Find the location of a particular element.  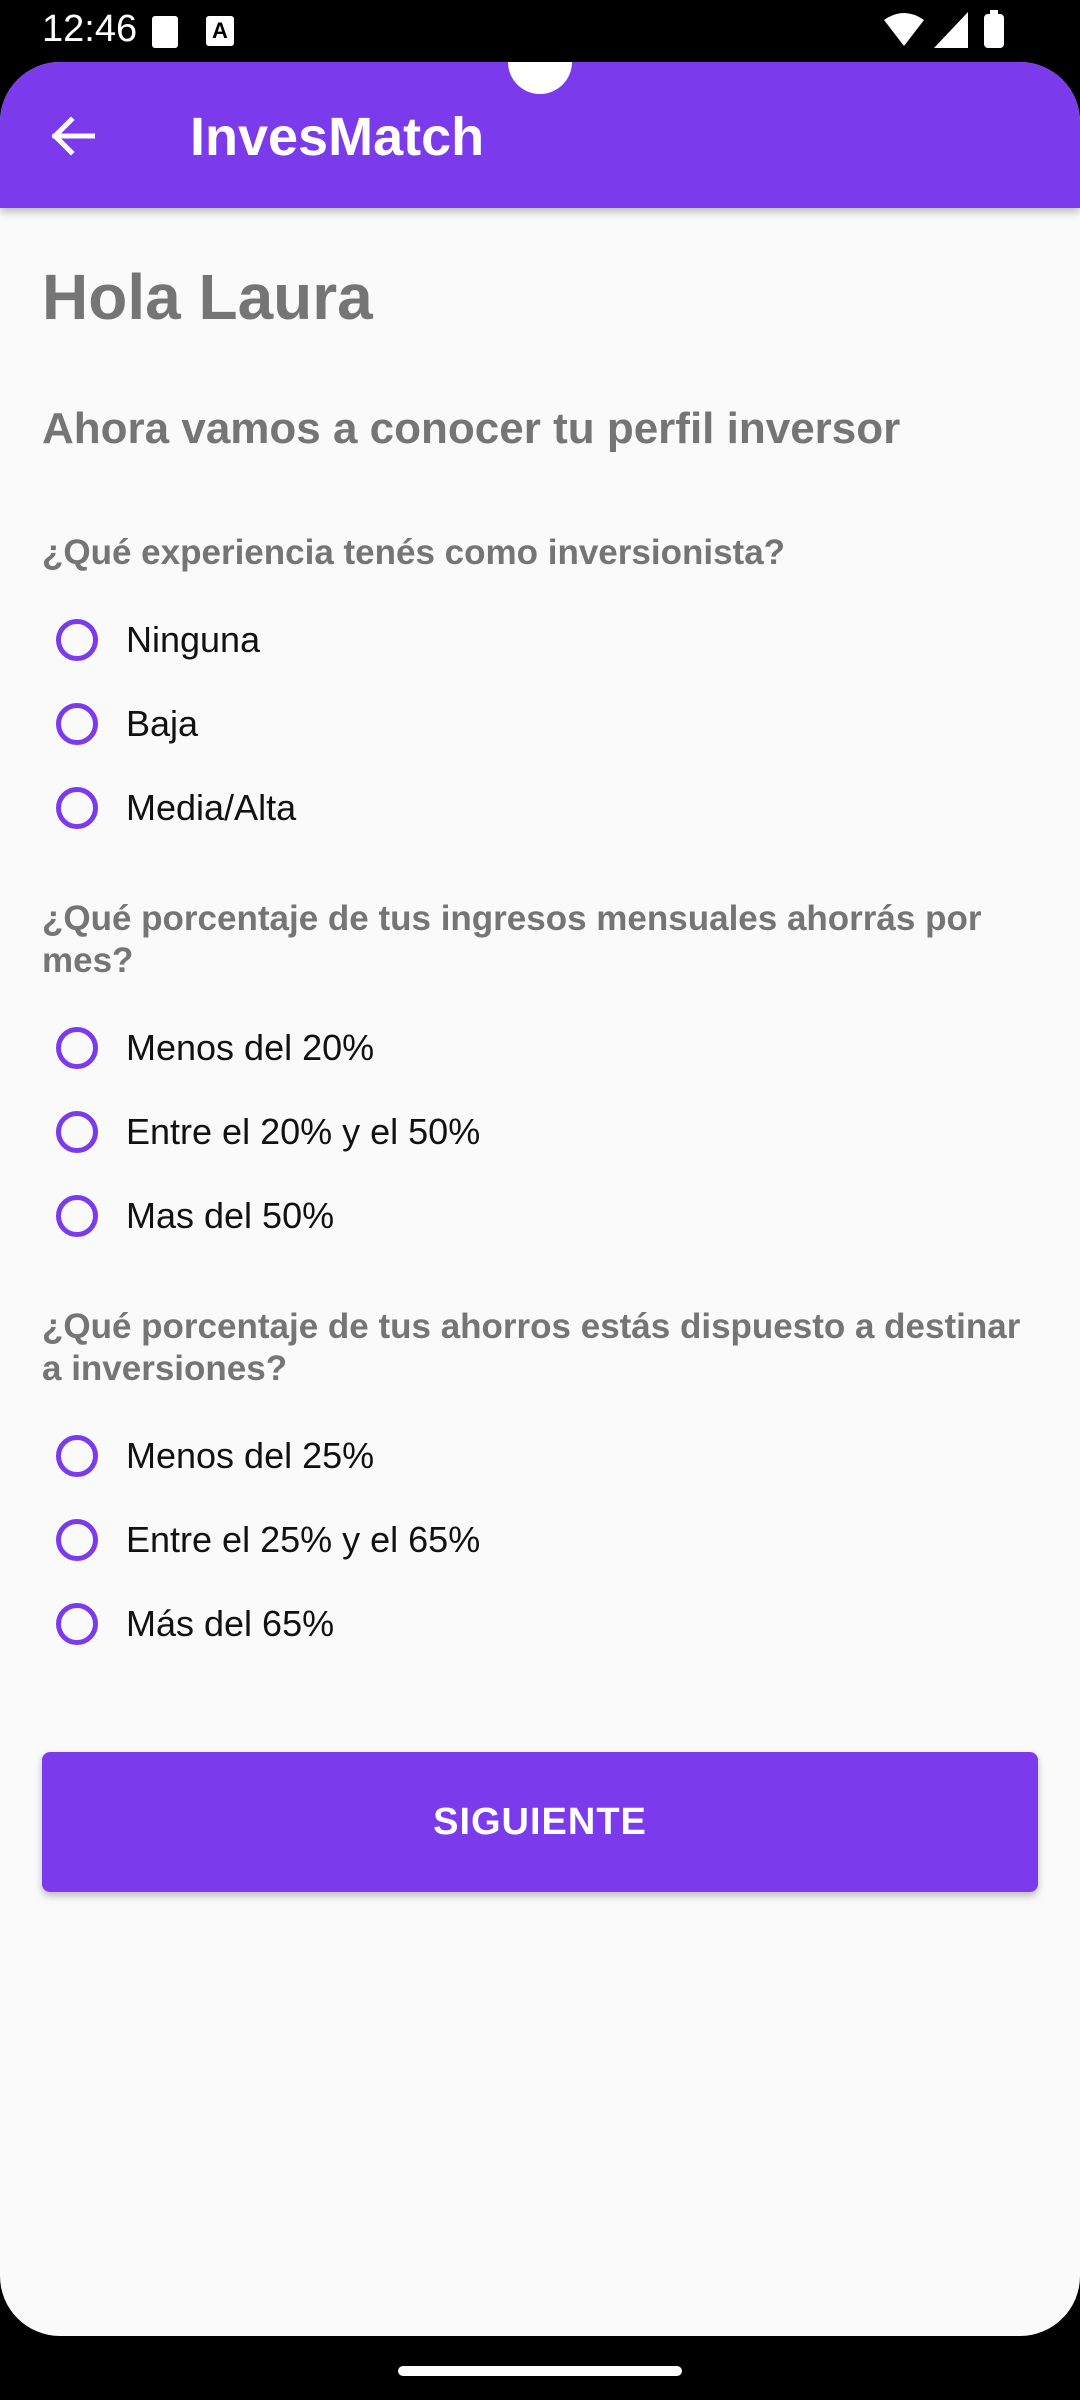

option-label: Entre el 25% y el 65% is located at coordinates (303, 1539).